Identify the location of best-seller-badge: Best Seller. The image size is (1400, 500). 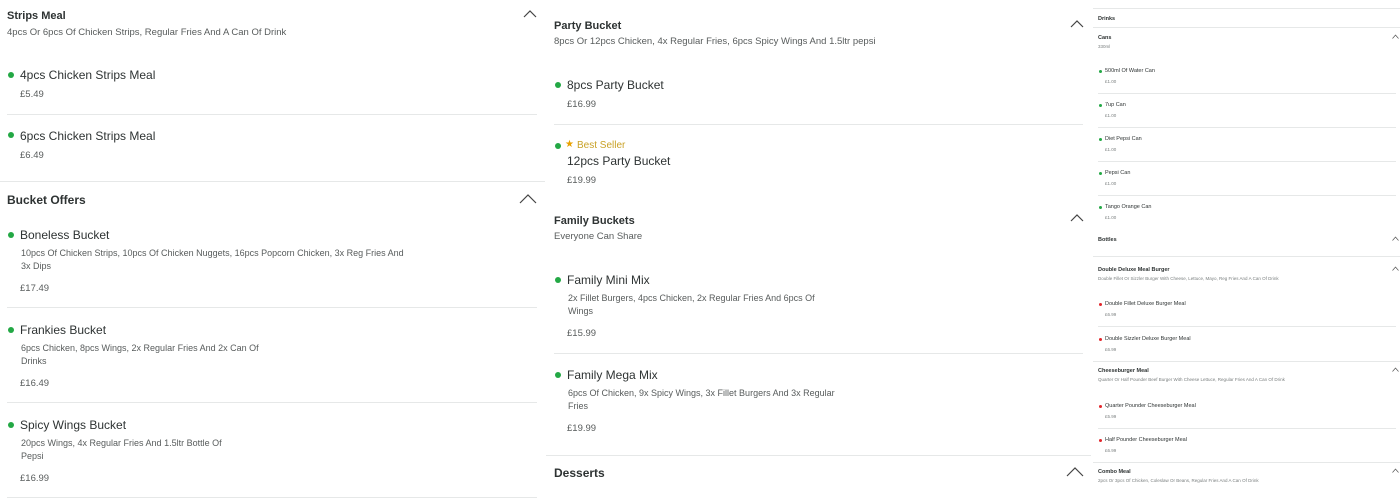
(601, 145).